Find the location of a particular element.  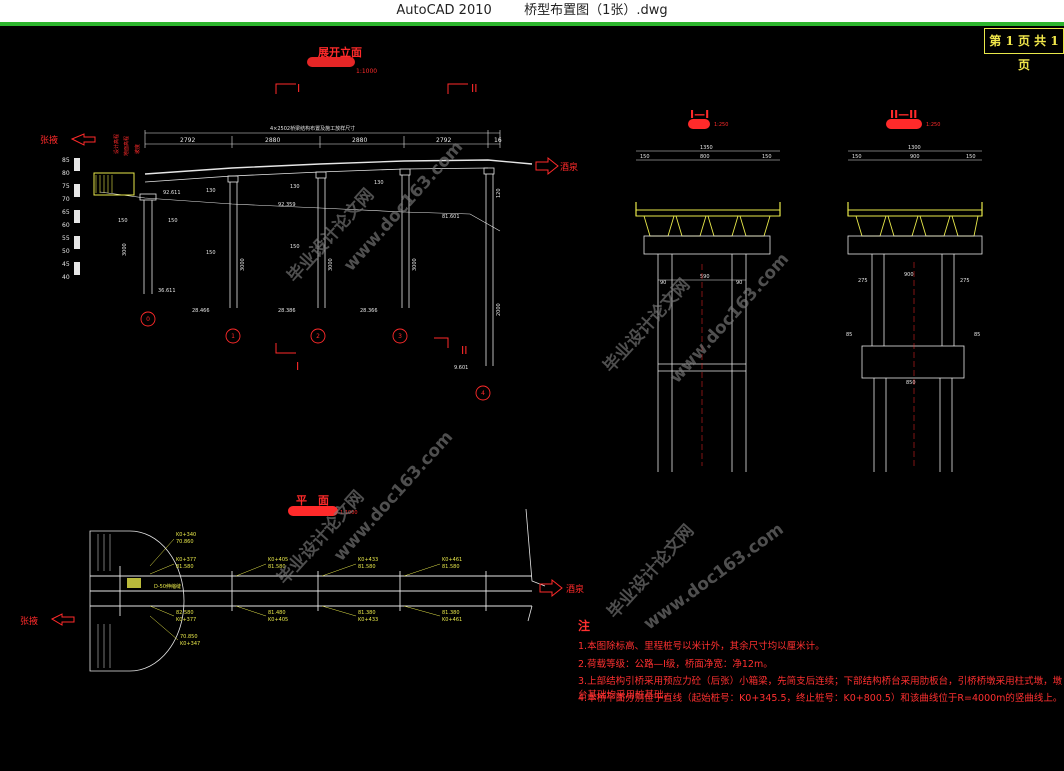

plan-station-3: K0+433 is located at coordinates (368, 560).